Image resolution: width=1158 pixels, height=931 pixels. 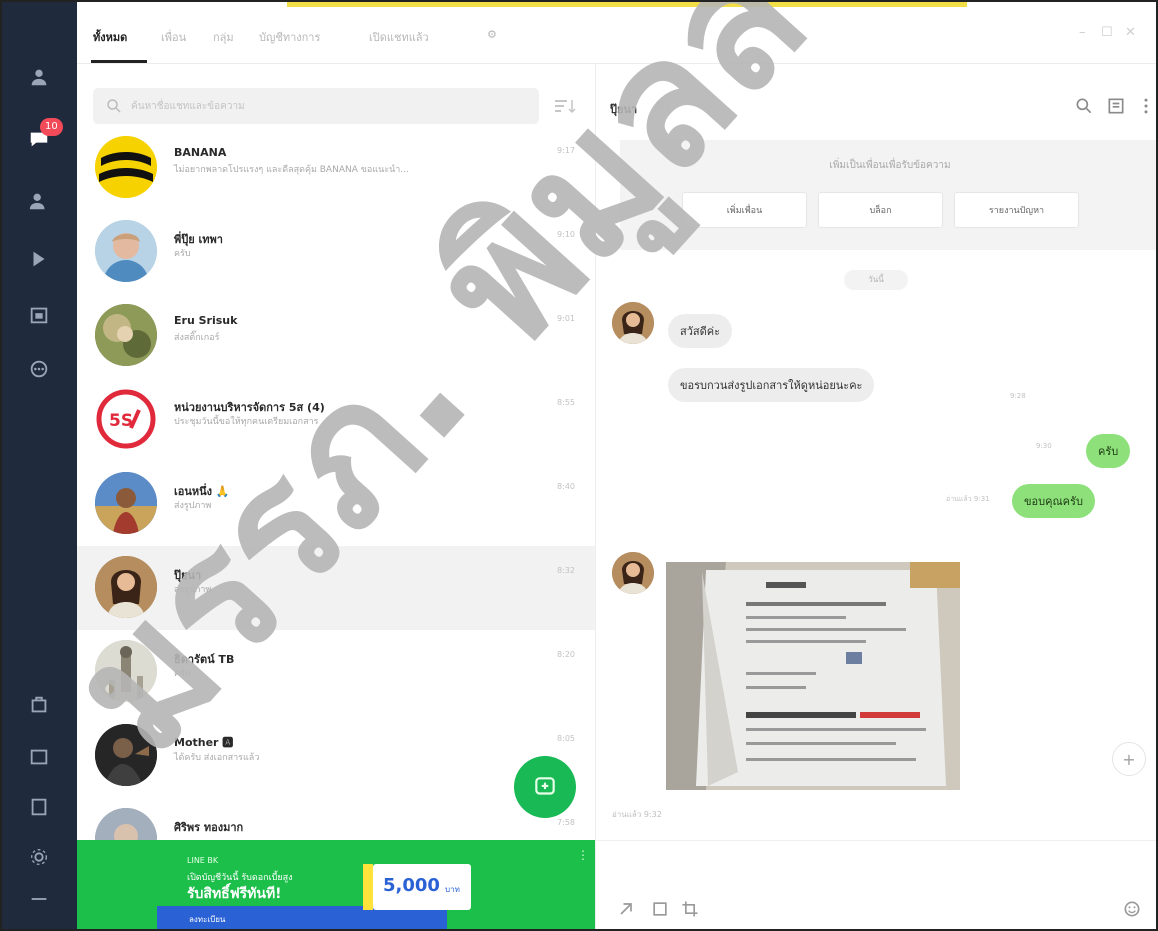 I want to click on message-meta: 9:28, so click(x=1018, y=396).